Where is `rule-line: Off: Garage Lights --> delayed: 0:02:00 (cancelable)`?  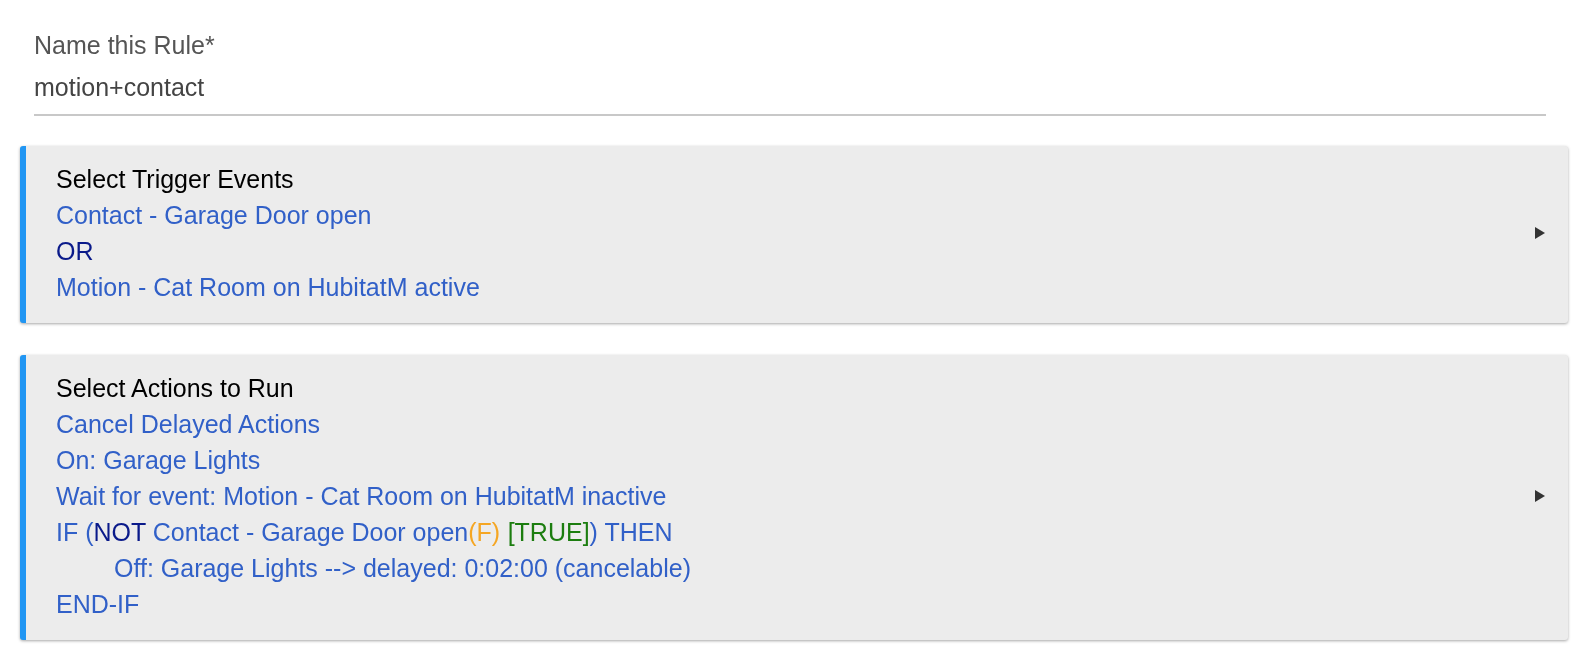 rule-line: Off: Garage Lights --> delayed: 0:02:00 (cancelable) is located at coordinates (402, 568).